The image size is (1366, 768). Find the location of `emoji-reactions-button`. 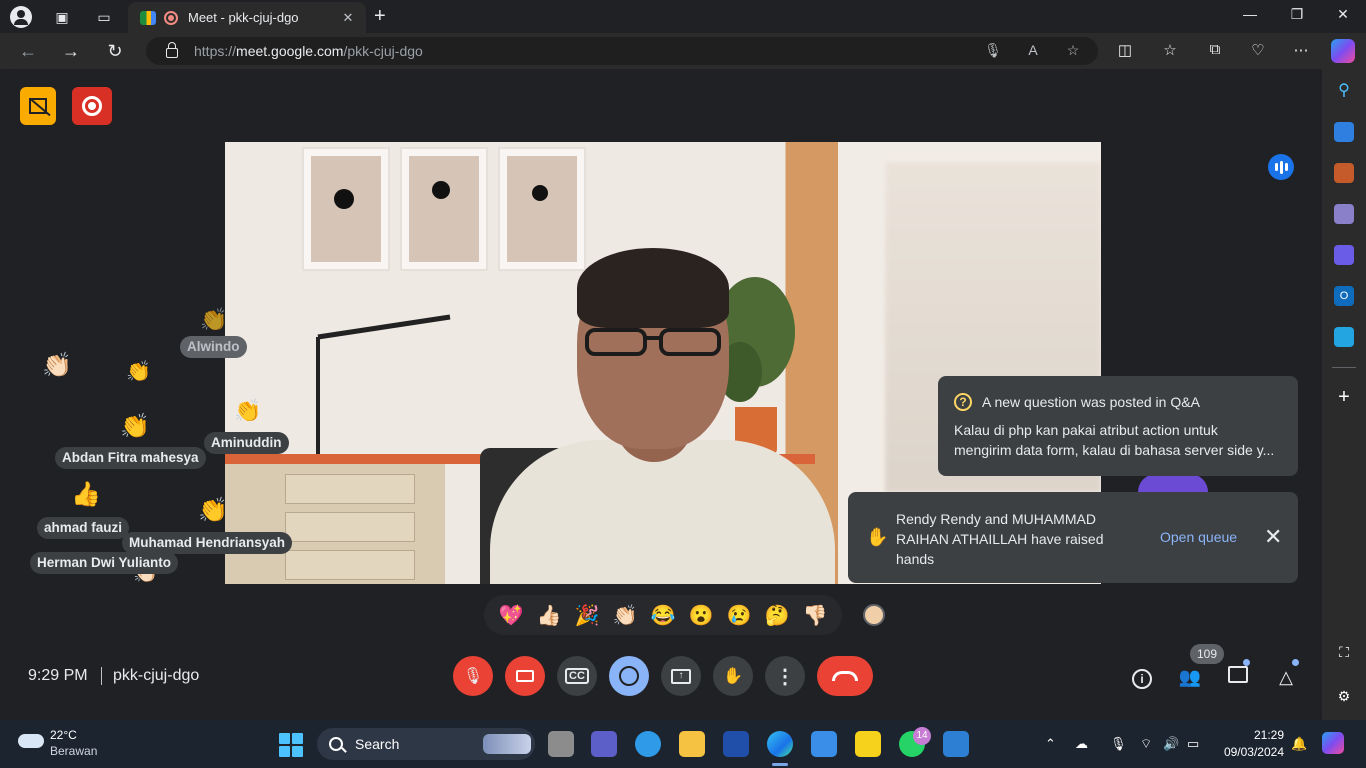

emoji-reactions-button is located at coordinates (629, 676).